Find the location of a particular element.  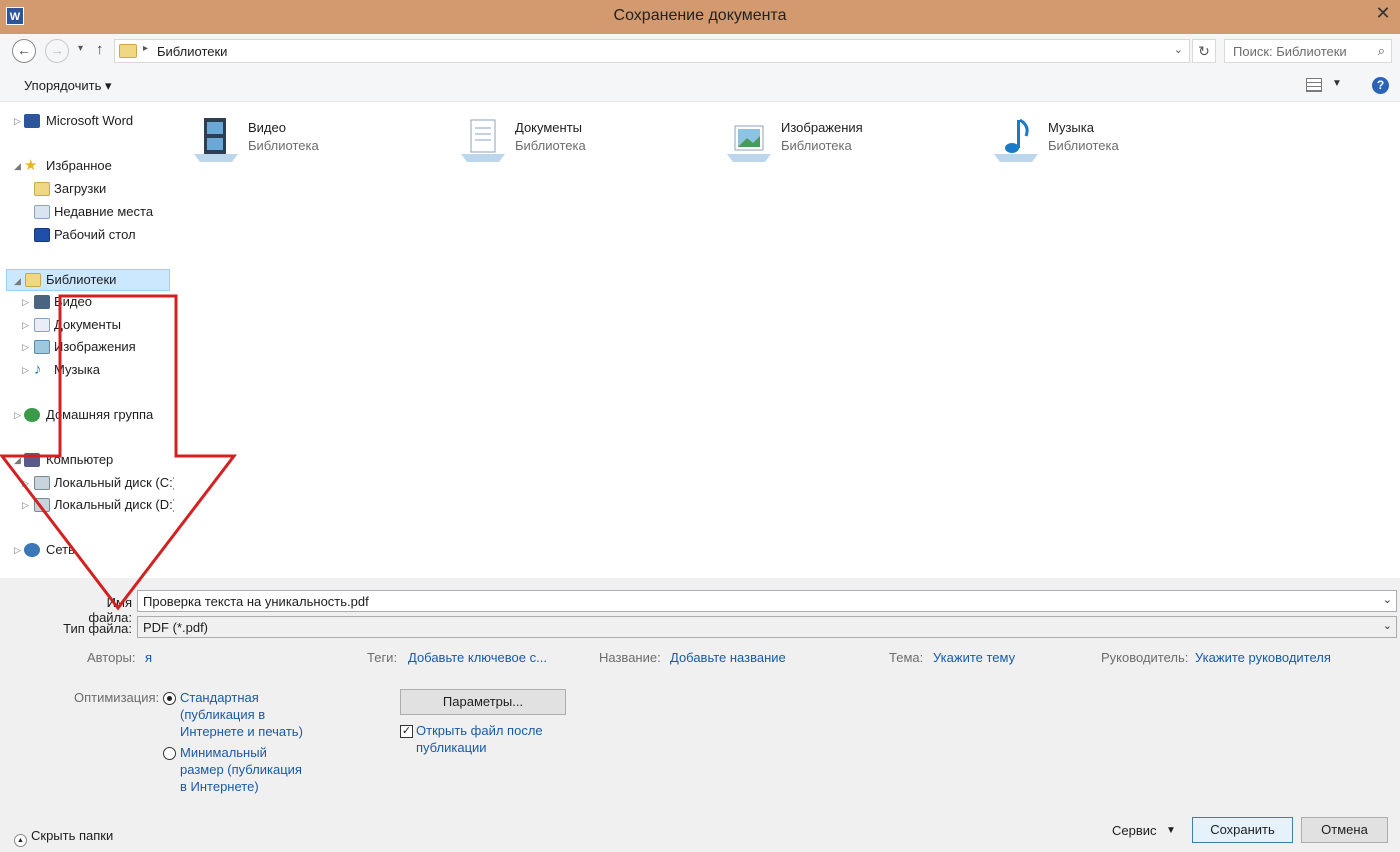

open-after-publish-label: Открыть файл после публикации is located at coordinates (479, 739).